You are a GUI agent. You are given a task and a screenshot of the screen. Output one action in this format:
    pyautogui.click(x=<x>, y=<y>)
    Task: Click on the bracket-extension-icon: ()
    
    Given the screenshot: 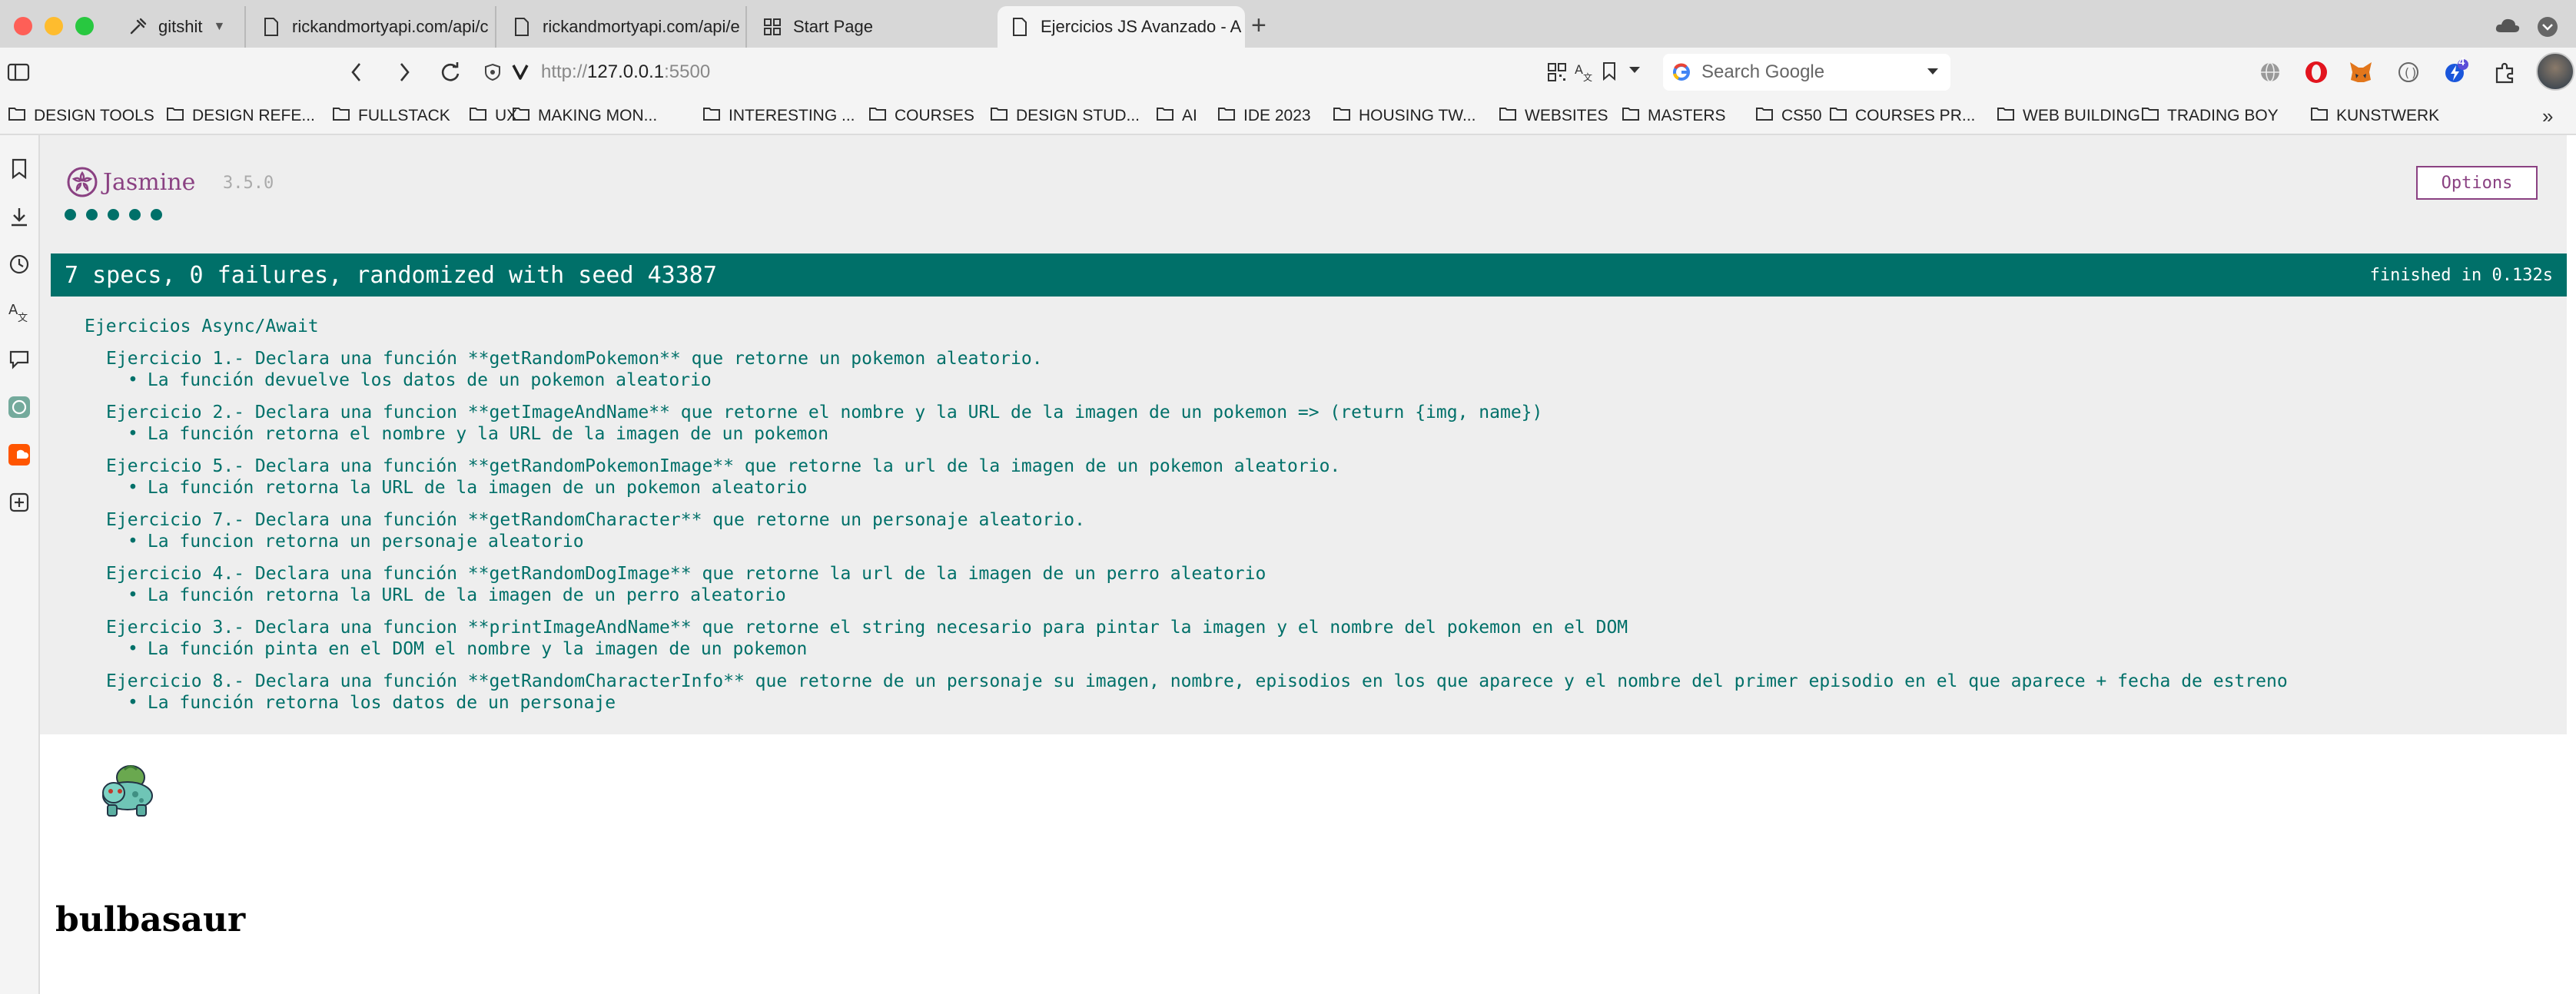 What is the action you would take?
    pyautogui.click(x=2408, y=72)
    